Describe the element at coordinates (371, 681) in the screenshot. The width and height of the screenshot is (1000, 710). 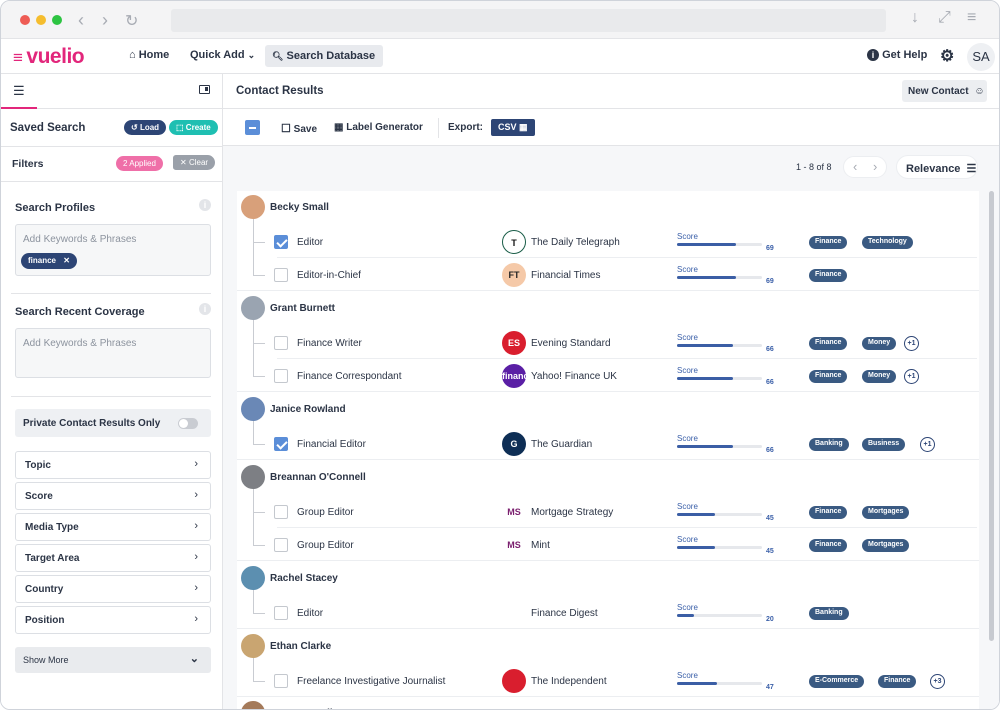
I see `role-title: Freelance Investigative Journalist` at that location.